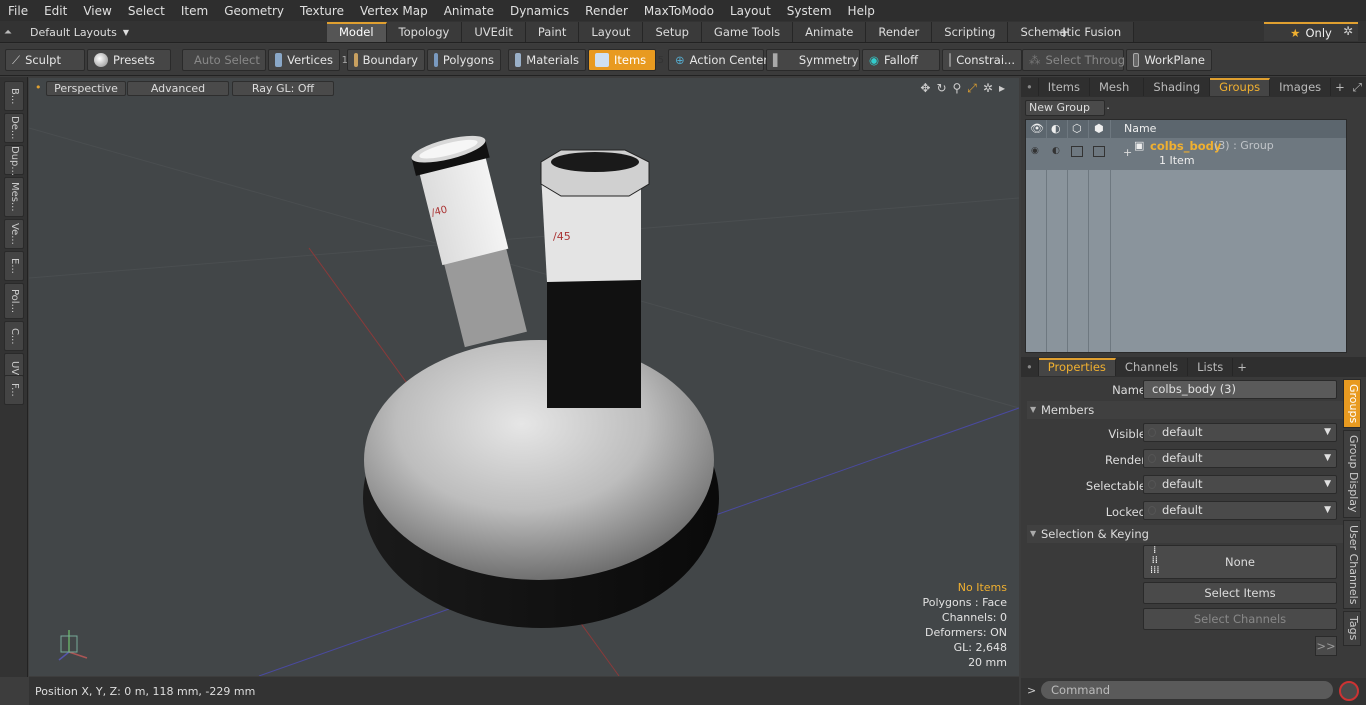 This screenshot has width=1366, height=705. Describe the element at coordinates (1056, 128) in the screenshot. I see `render-icon: ◐` at that location.